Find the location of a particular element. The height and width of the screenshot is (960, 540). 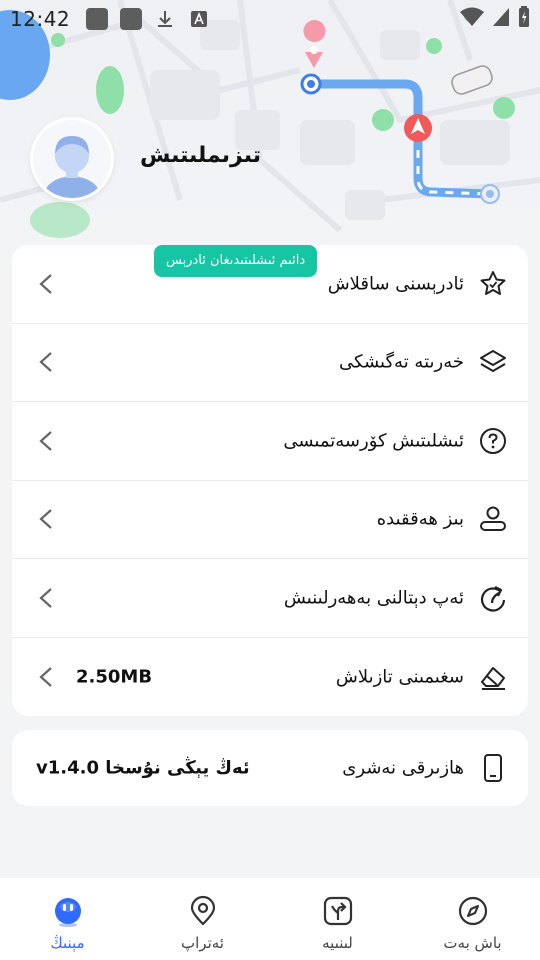

nav-tab-around: ئەتراپ is located at coordinates (202, 919).